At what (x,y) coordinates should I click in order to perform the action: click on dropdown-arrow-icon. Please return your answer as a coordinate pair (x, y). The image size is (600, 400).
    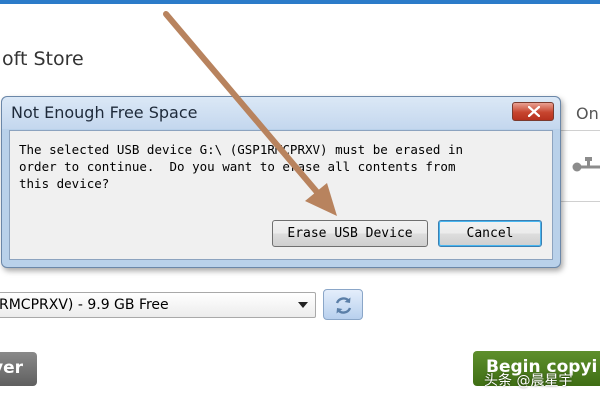
    Looking at the image, I should click on (303, 305).